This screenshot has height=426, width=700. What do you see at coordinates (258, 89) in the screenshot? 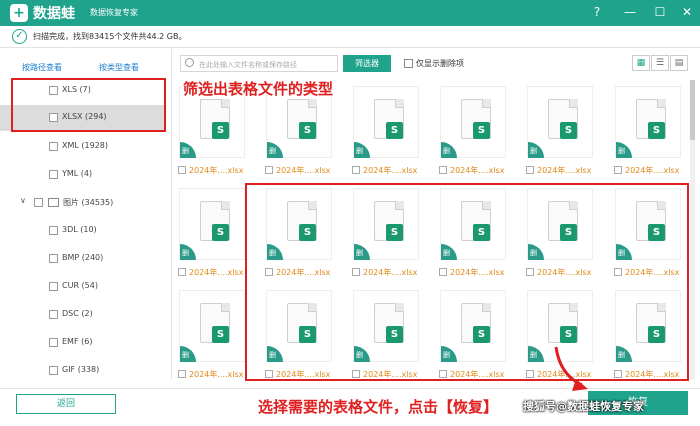
I see `annotation-filter-note: 筛选出表格文件的类型` at bounding box center [258, 89].